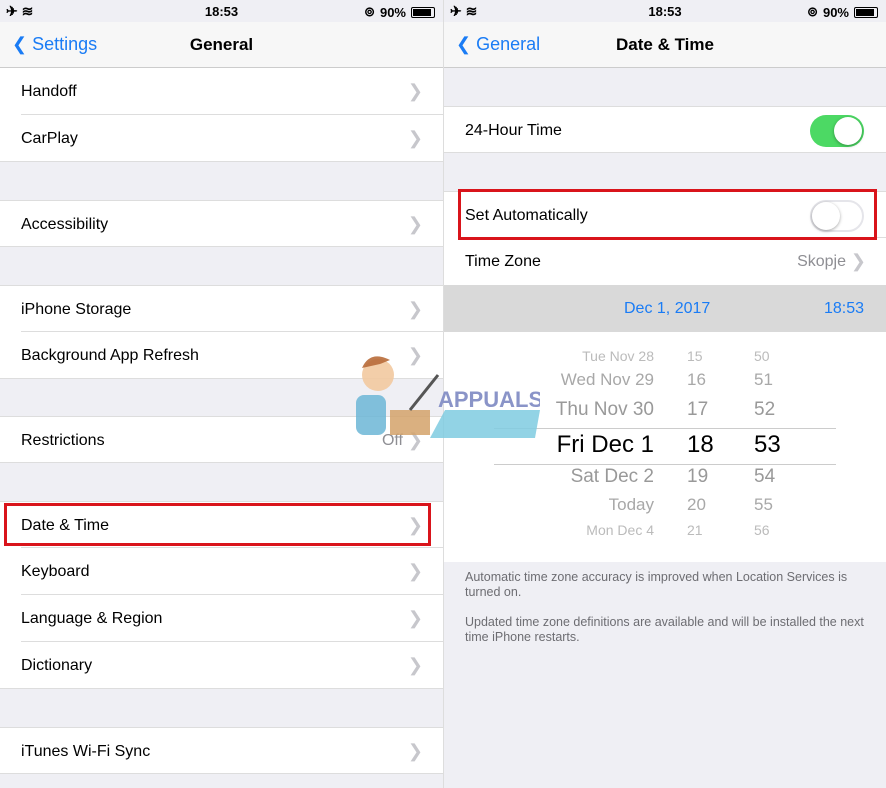  Describe the element at coordinates (665, 308) in the screenshot. I see `date-time-bar: Dec 1, 2017 18:53` at that location.